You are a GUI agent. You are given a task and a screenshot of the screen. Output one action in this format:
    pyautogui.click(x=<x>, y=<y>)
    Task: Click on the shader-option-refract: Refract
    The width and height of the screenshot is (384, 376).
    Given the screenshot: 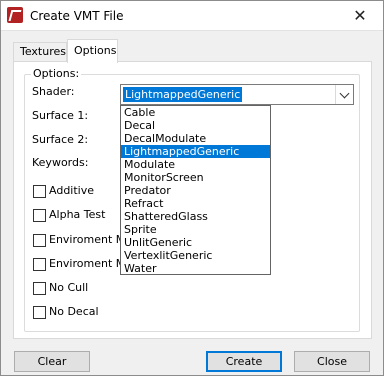 What is the action you would take?
    pyautogui.click(x=195, y=203)
    